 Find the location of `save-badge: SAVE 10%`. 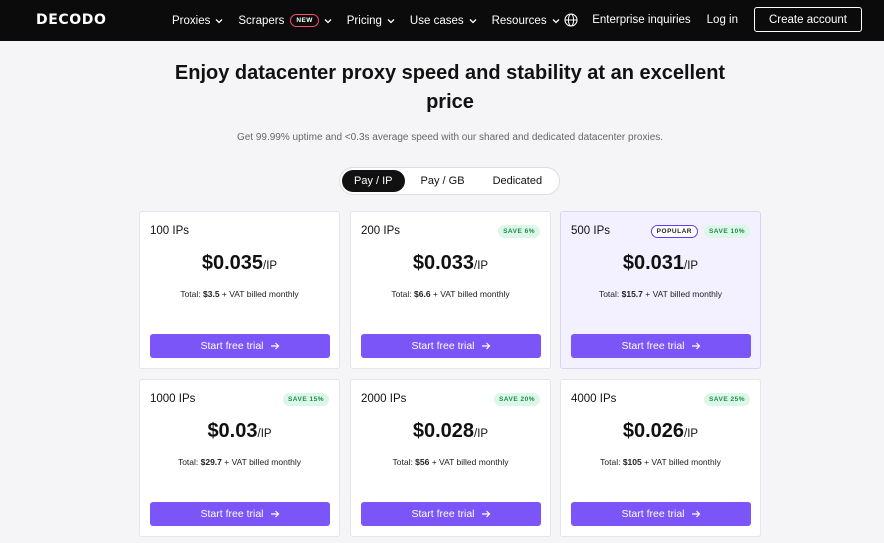

save-badge: SAVE 10% is located at coordinates (726, 231).